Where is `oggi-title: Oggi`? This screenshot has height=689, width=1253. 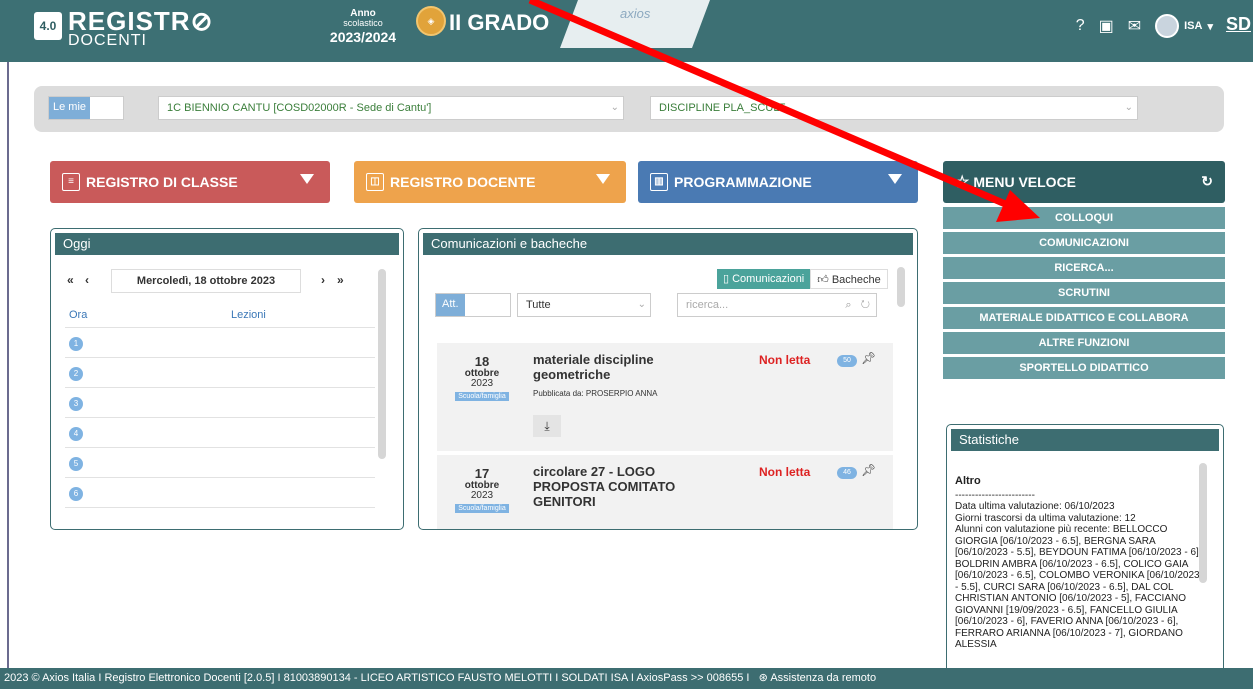
oggi-title: Oggi is located at coordinates (227, 244).